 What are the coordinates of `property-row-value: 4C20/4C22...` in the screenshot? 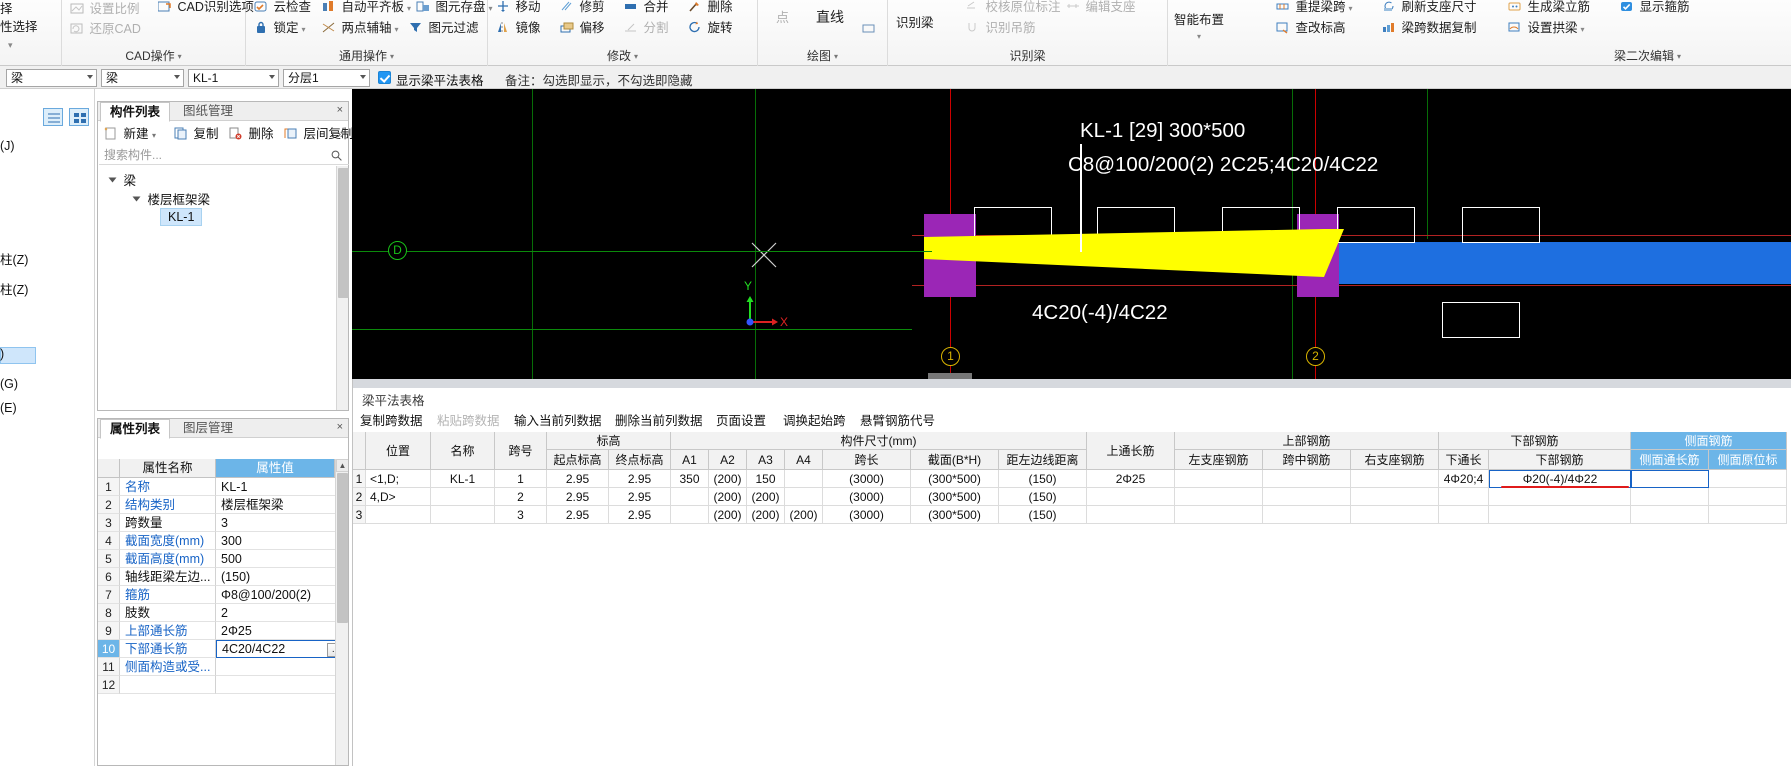 It's located at (282, 649).